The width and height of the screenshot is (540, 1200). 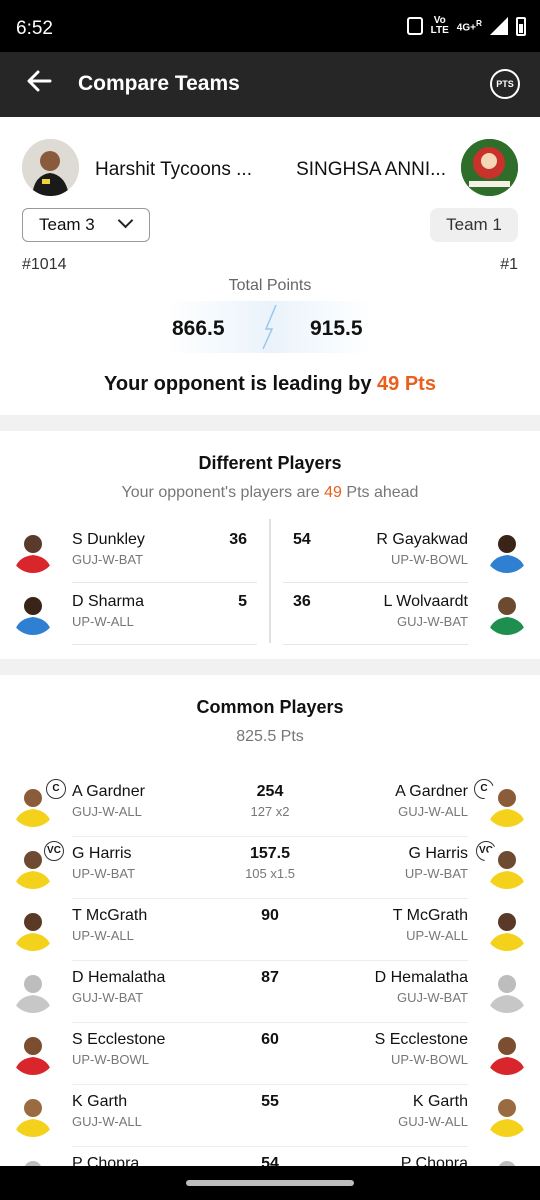 I want to click on different-player-row: 54 R Gayakwad UP-W-BOWL, so click(x=407, y=552).